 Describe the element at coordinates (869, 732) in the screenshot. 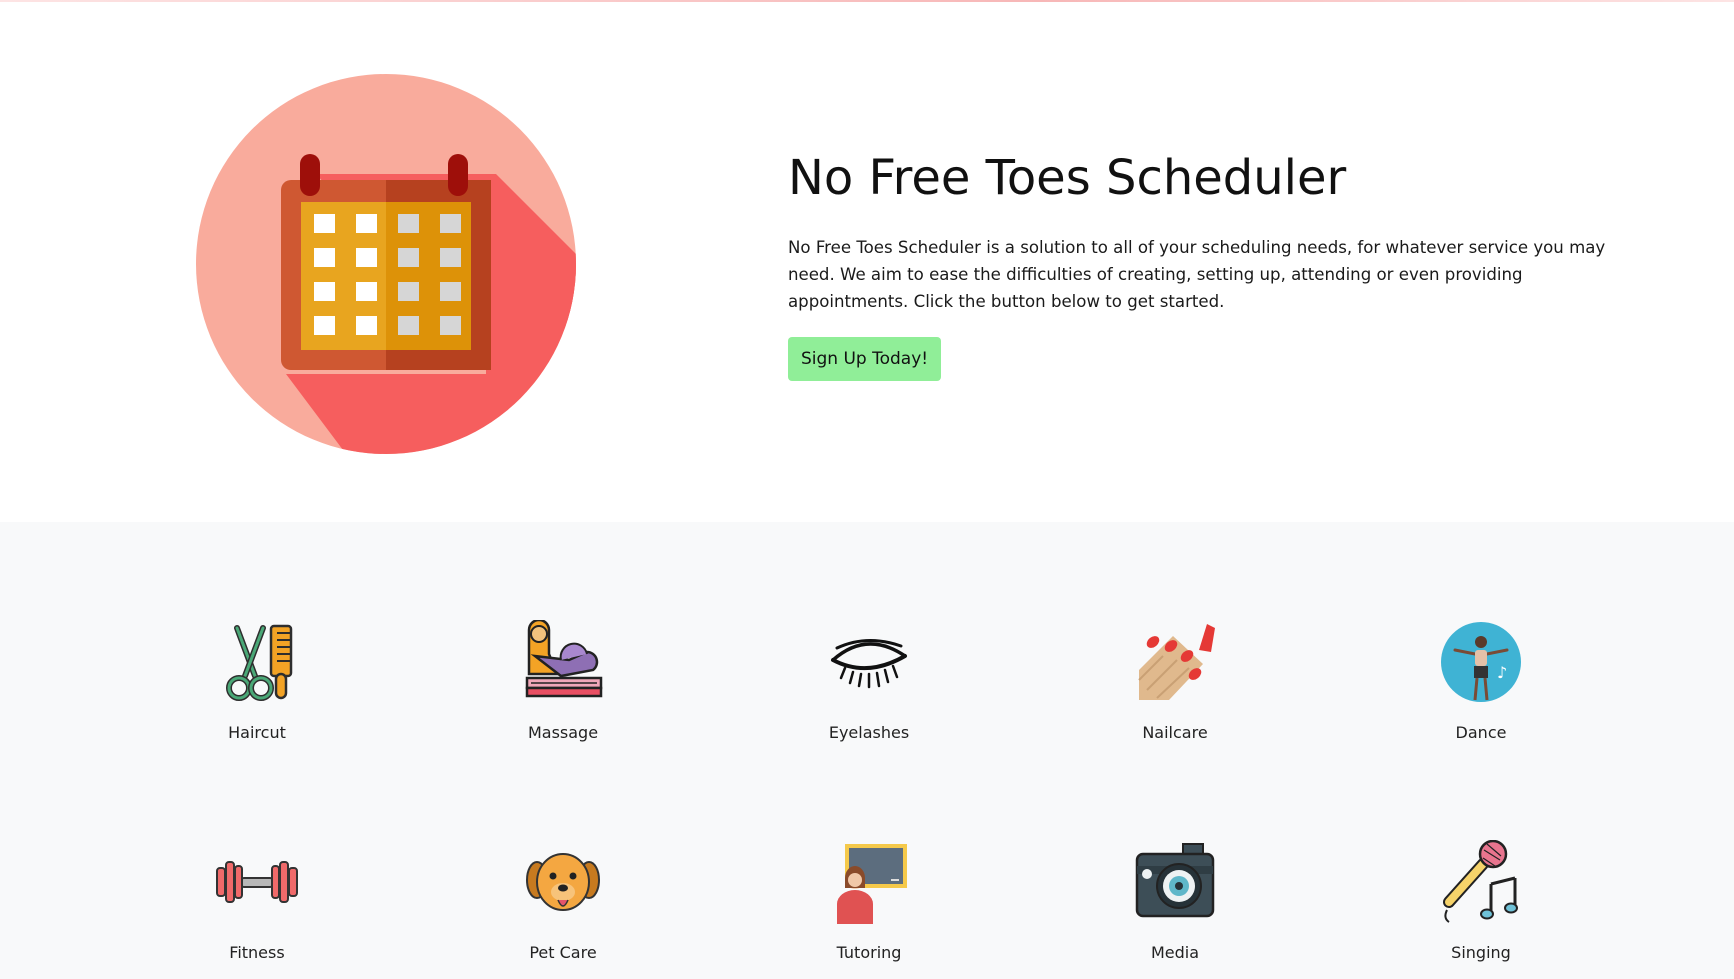

I see `service-label: Eyelashes` at that location.